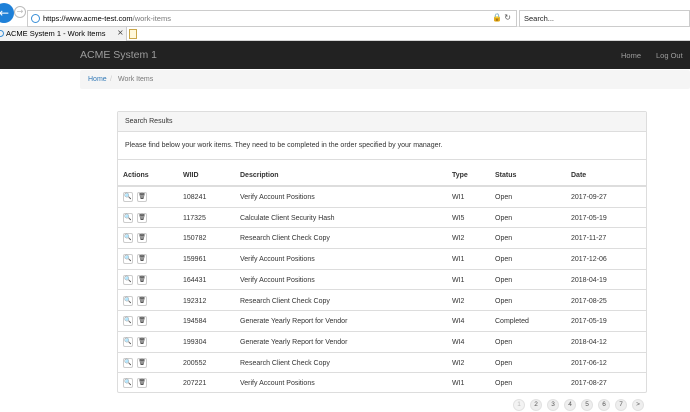 The image size is (690, 412). I want to click on breadcrumb-home-link: Home, so click(97, 79).